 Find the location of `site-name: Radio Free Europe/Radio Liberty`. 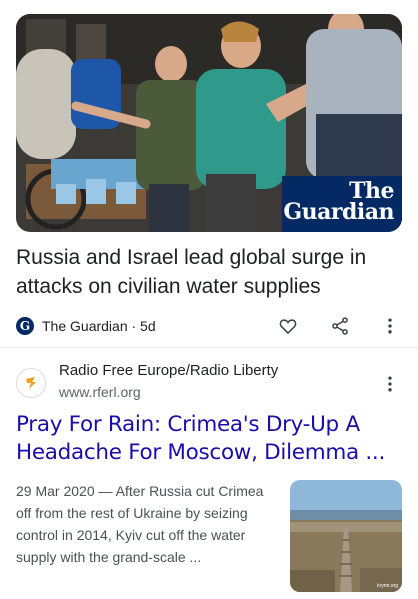

site-name: Radio Free Europe/Radio Liberty is located at coordinates (169, 370).